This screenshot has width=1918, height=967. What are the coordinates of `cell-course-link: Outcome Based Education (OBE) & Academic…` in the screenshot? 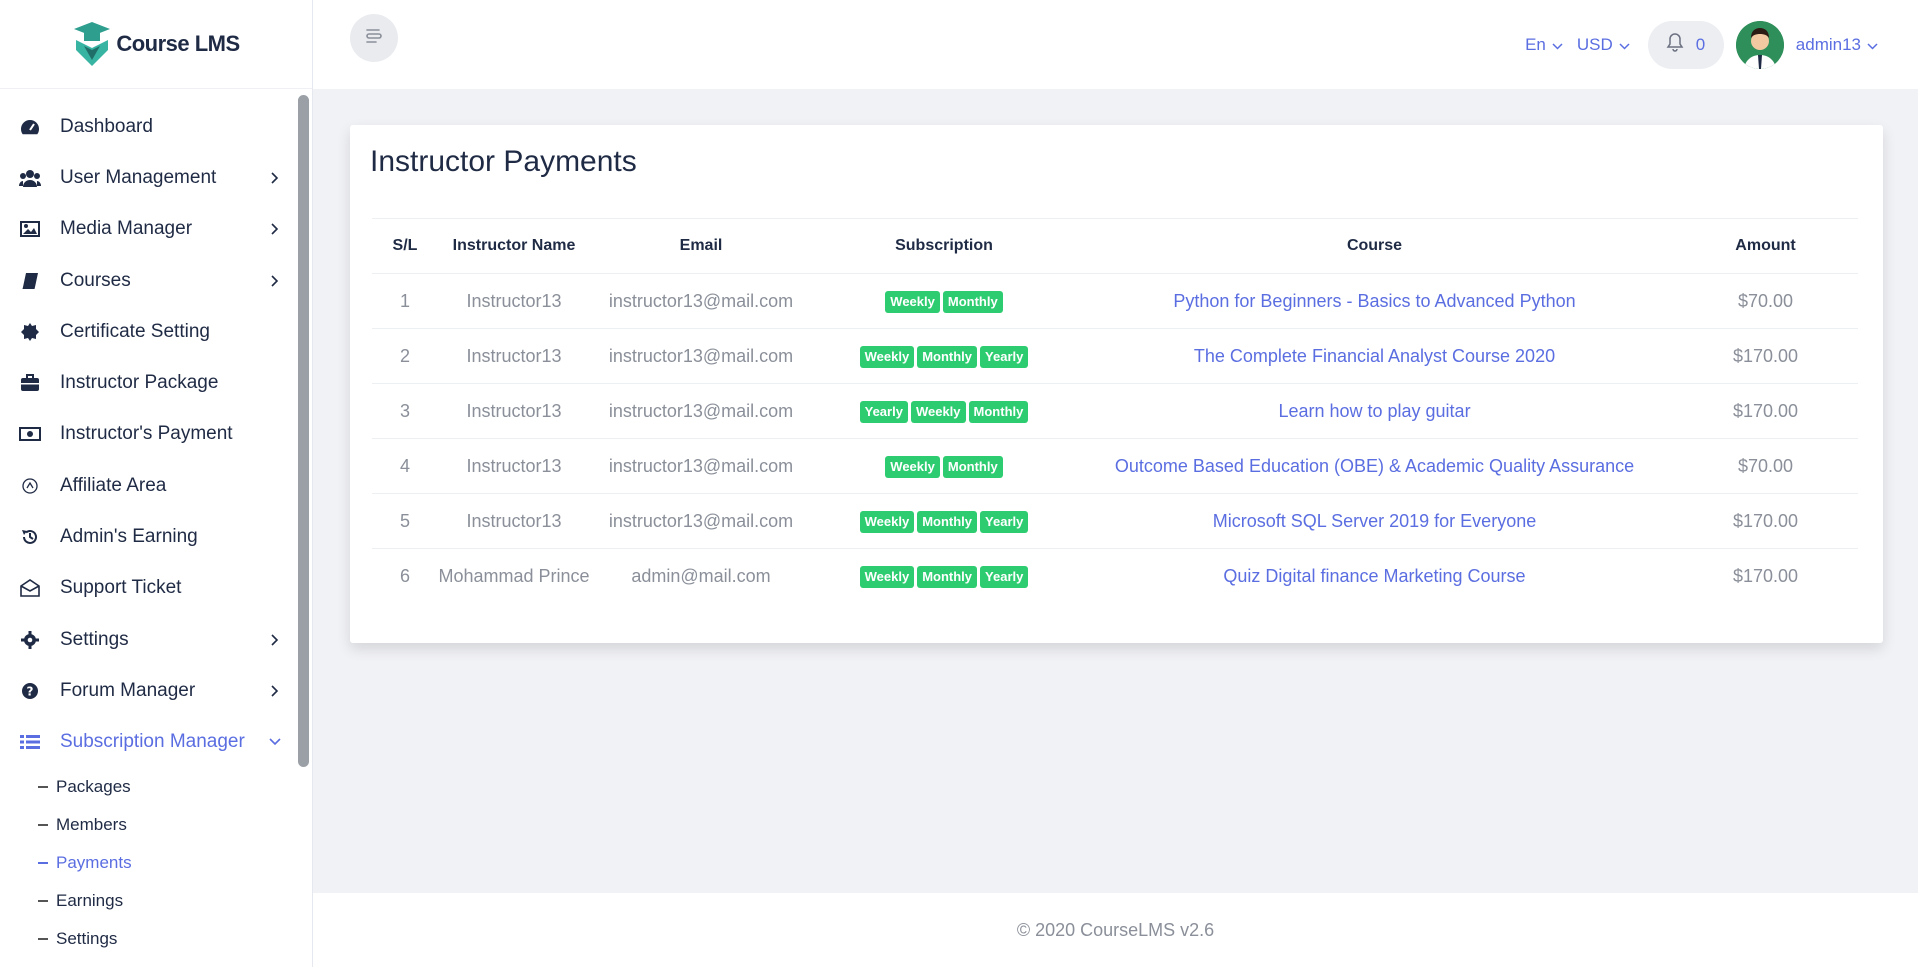 It's located at (1374, 466).